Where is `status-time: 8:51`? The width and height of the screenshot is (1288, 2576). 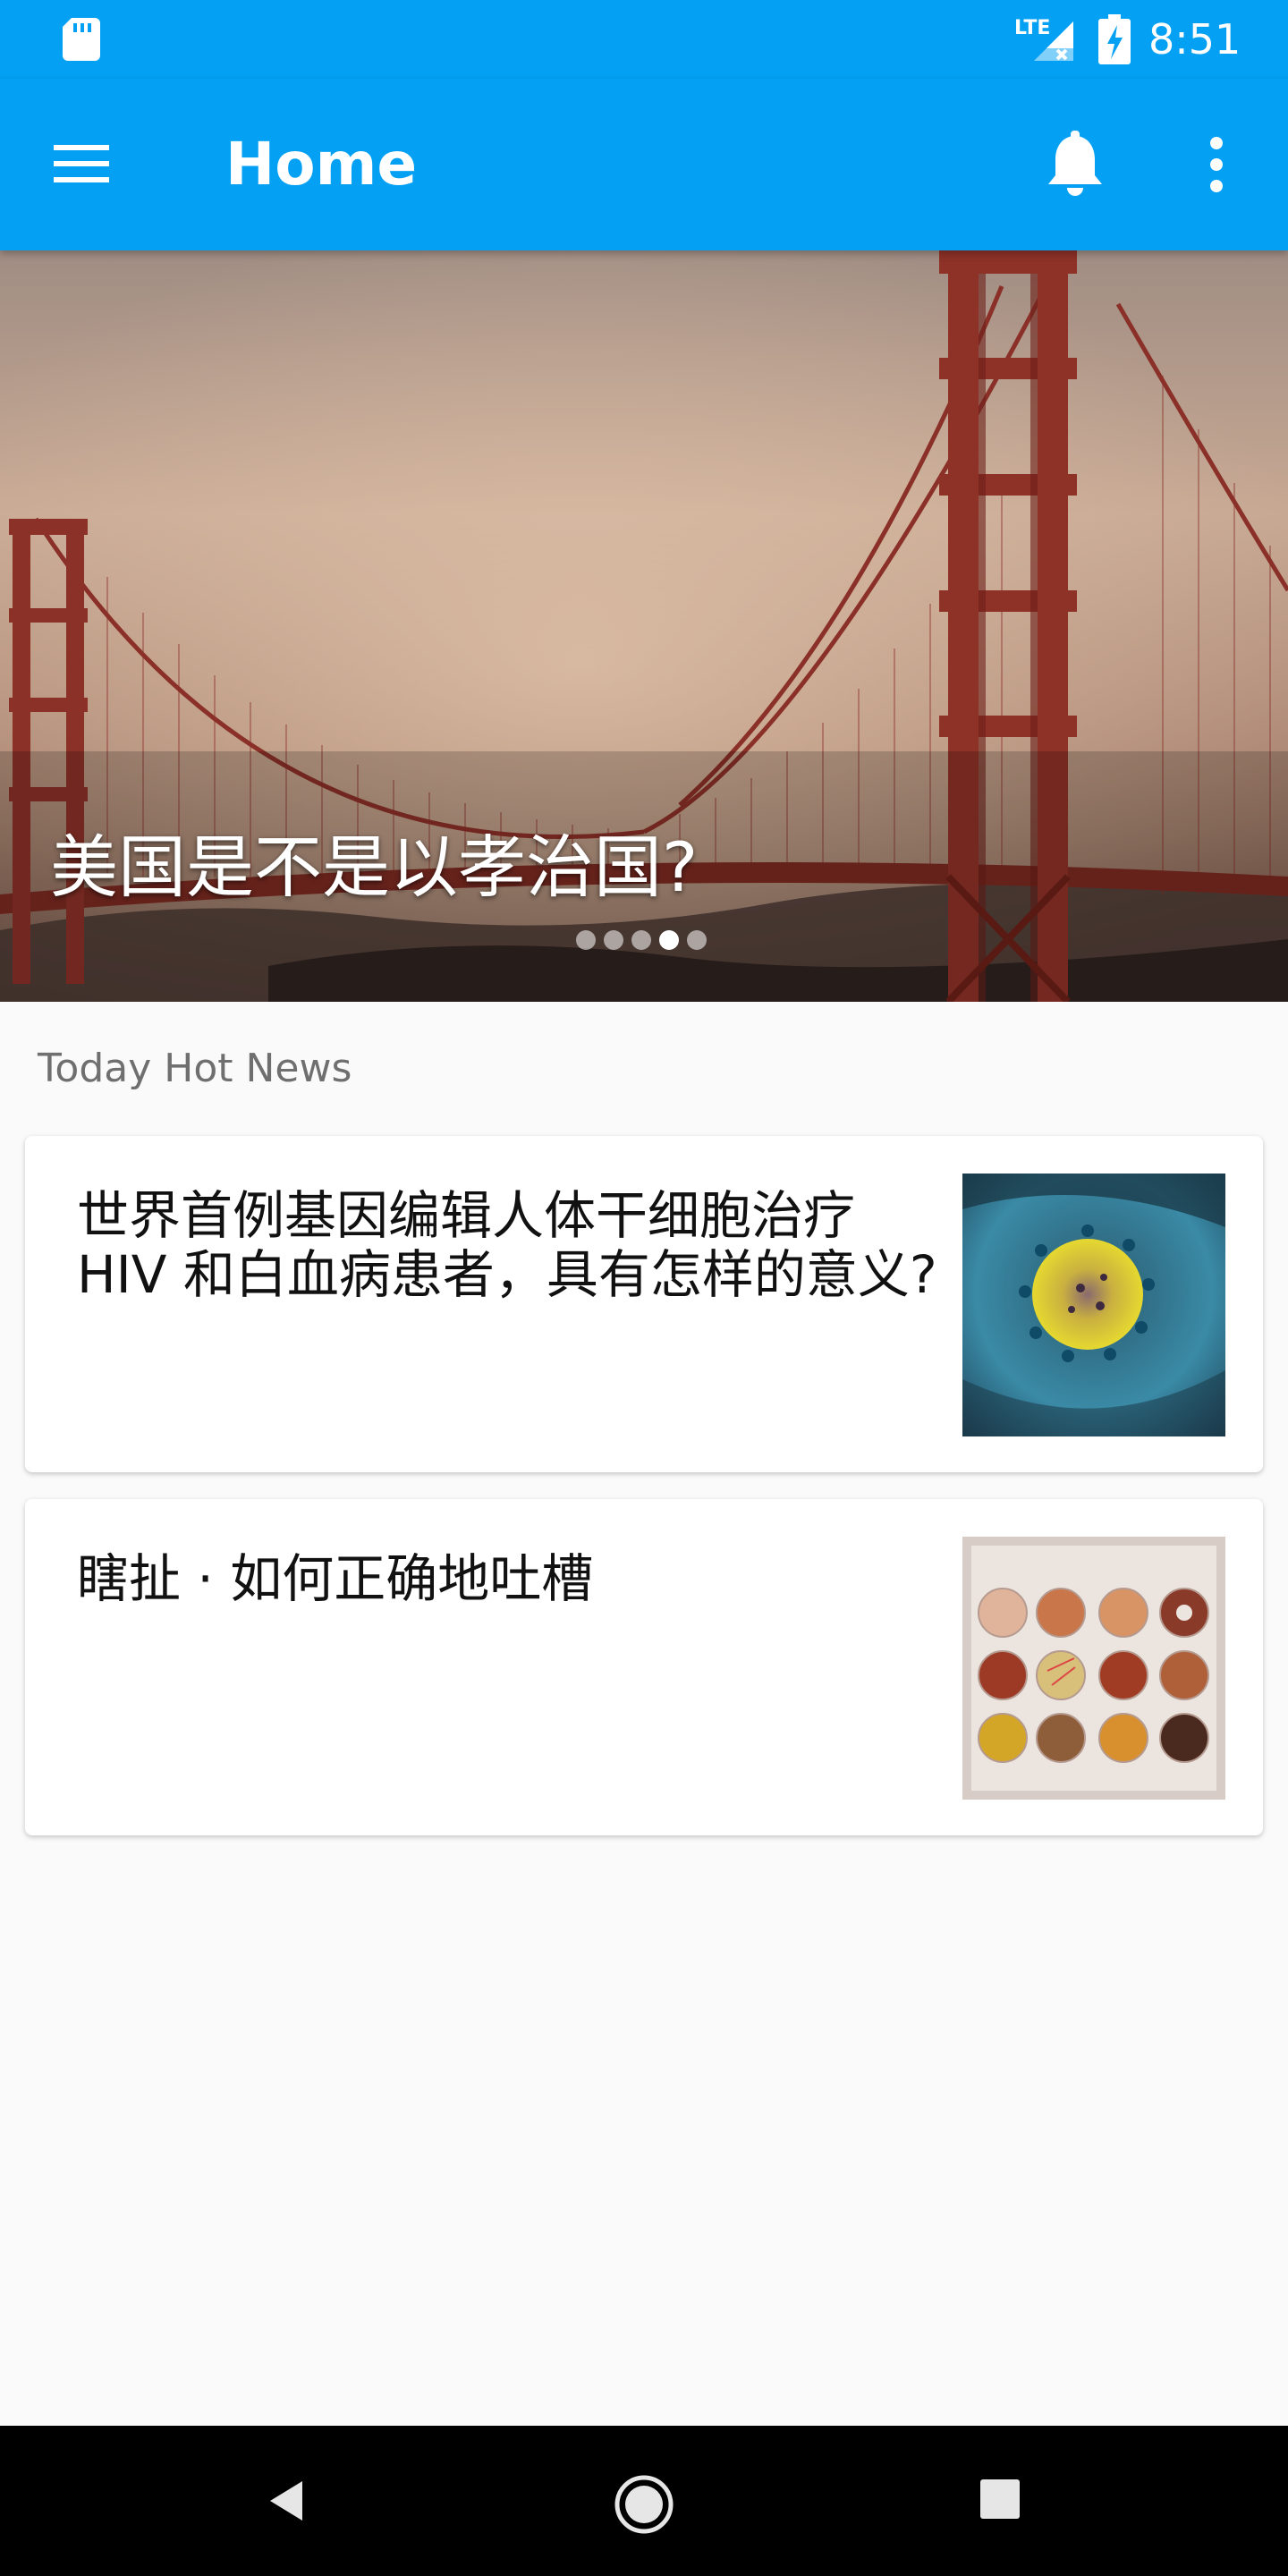
status-time: 8:51 is located at coordinates (1194, 39).